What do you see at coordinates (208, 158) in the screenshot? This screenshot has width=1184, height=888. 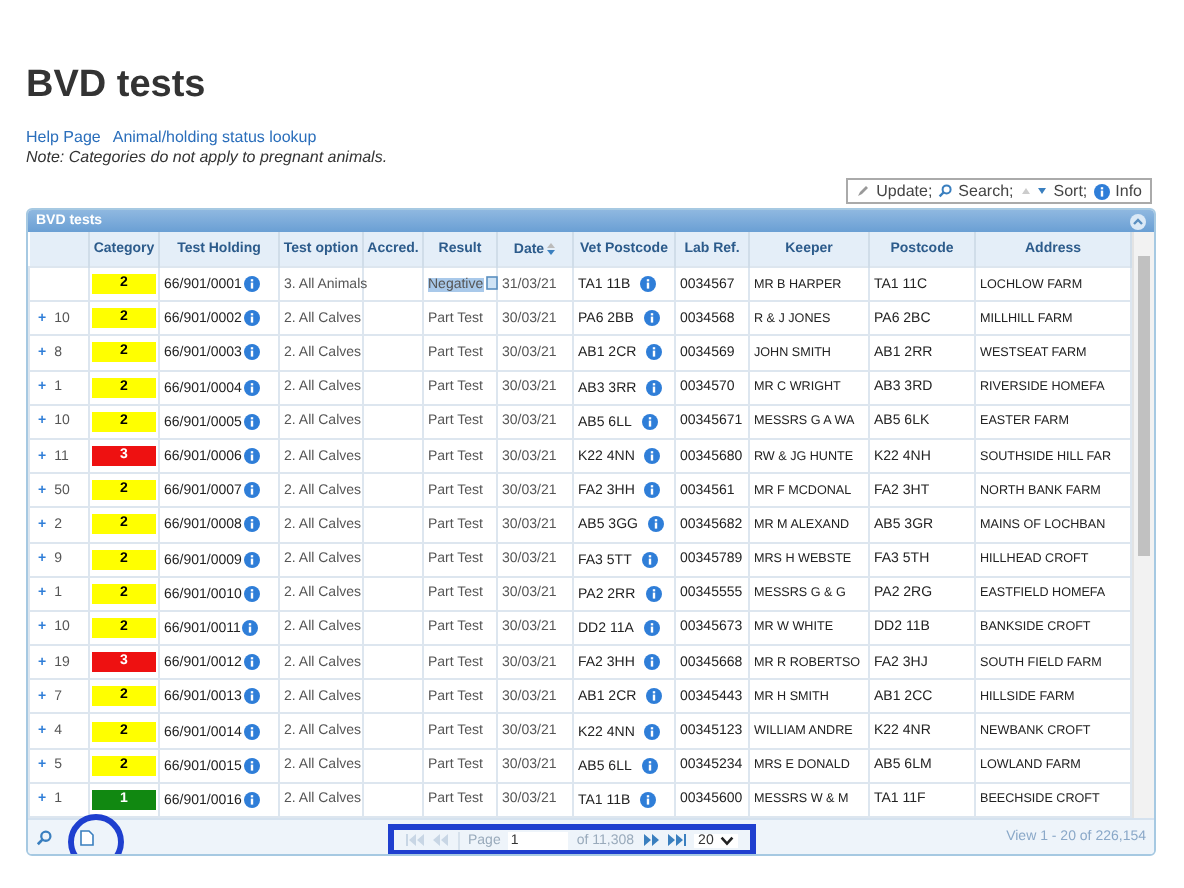 I see `note-text: Note: Categories do not apply to pregnant animals.` at bounding box center [208, 158].